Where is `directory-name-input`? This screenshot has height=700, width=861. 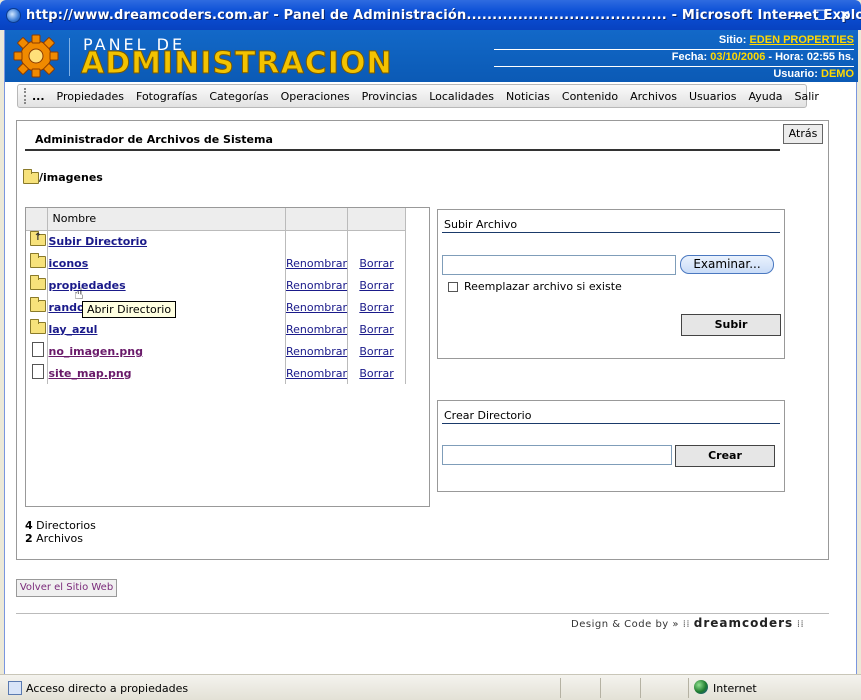 directory-name-input is located at coordinates (557, 455).